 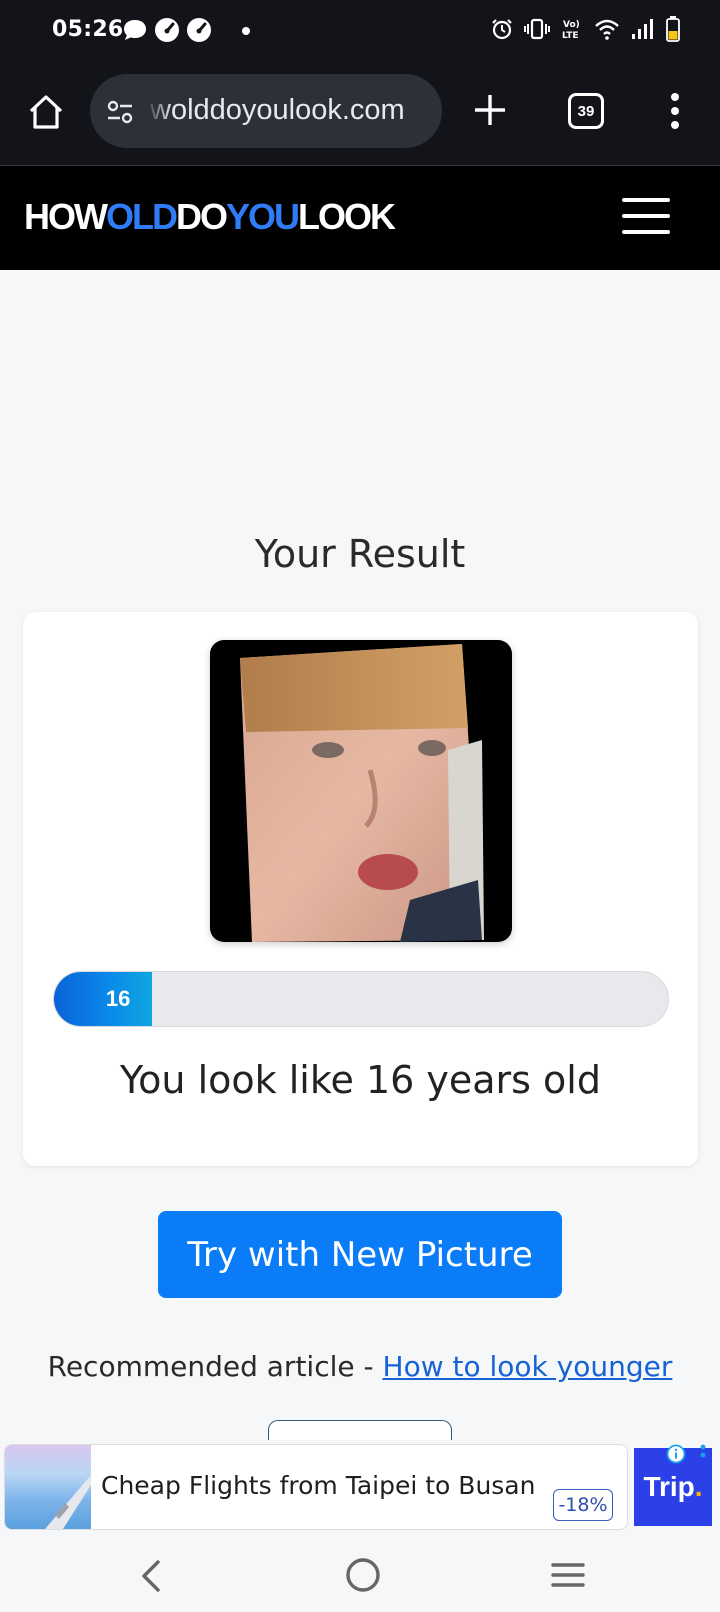 What do you see at coordinates (201, 216) in the screenshot?
I see `logo-part-do: DO` at bounding box center [201, 216].